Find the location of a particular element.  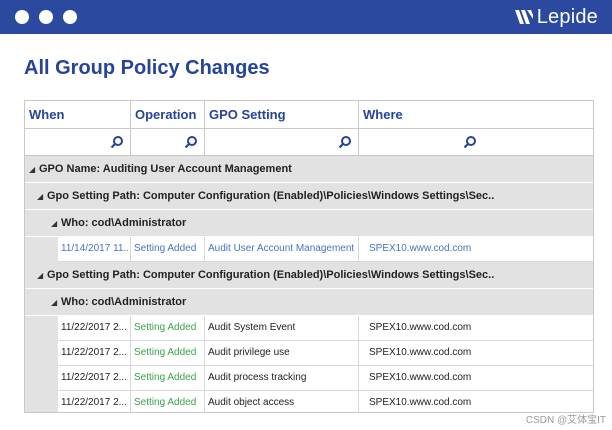

filter-where is located at coordinates (476, 142).